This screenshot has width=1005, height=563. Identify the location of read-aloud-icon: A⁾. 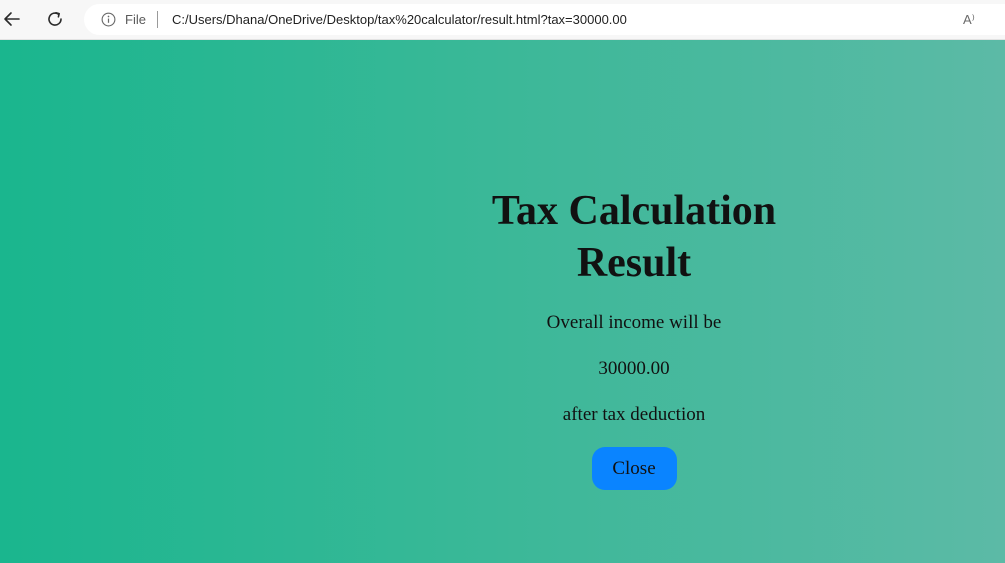
(969, 19).